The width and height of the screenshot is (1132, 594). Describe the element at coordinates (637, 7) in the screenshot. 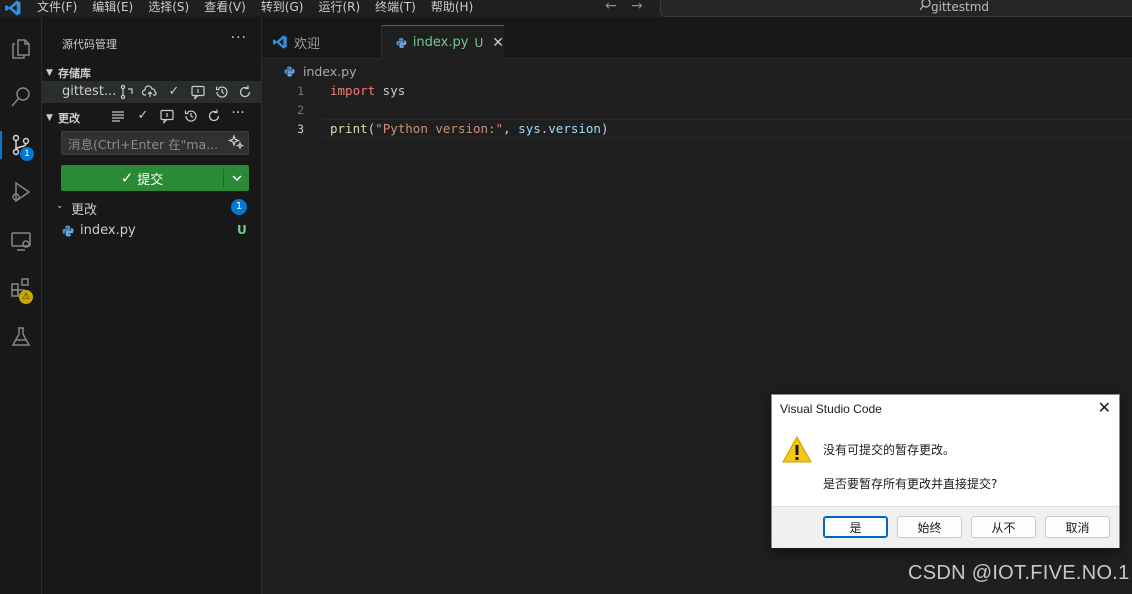

I see `forward-arrow-icon: →` at that location.